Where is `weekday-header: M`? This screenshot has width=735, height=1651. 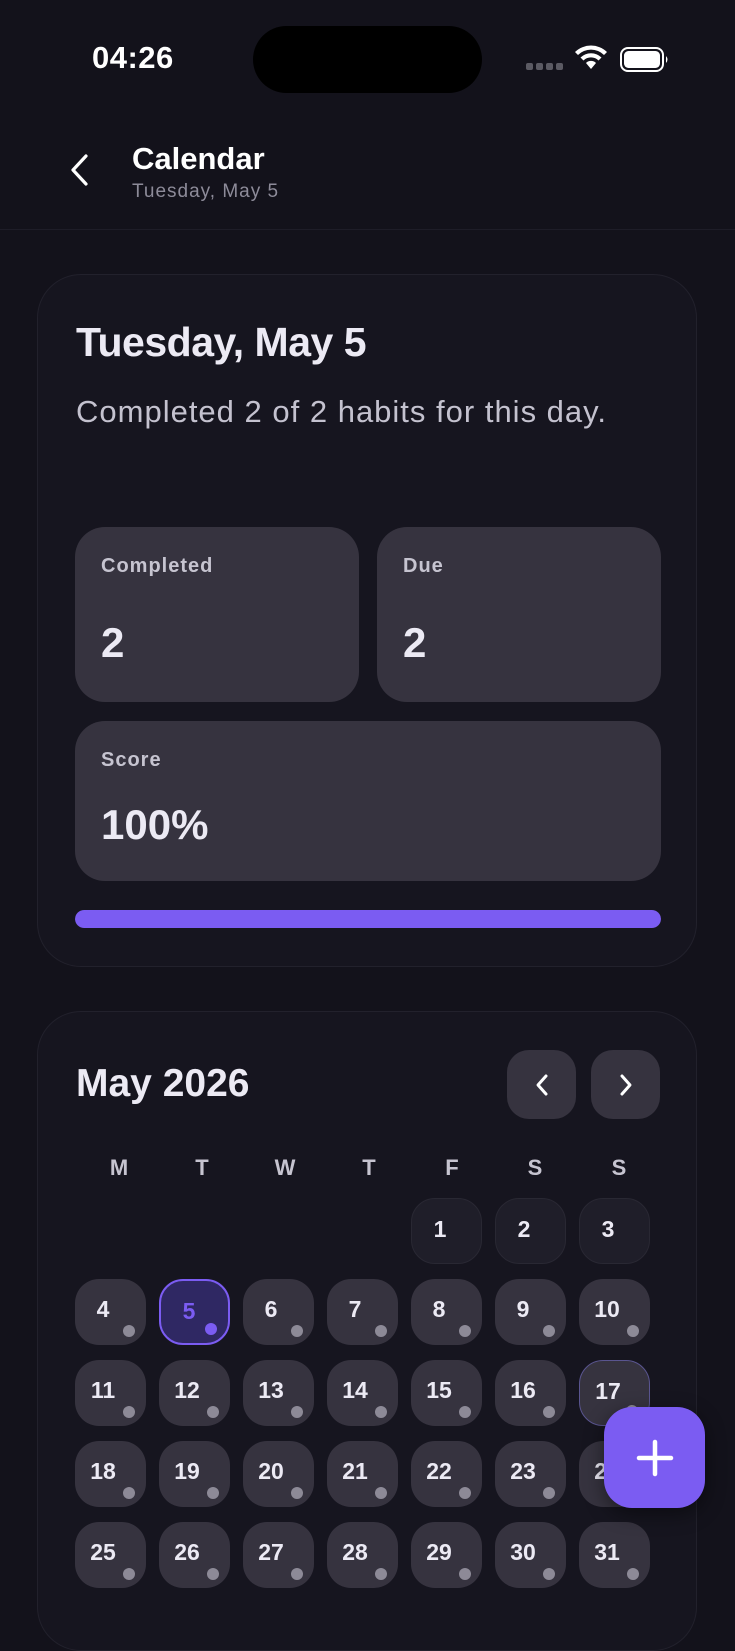
weekday-header: M is located at coordinates (119, 1167).